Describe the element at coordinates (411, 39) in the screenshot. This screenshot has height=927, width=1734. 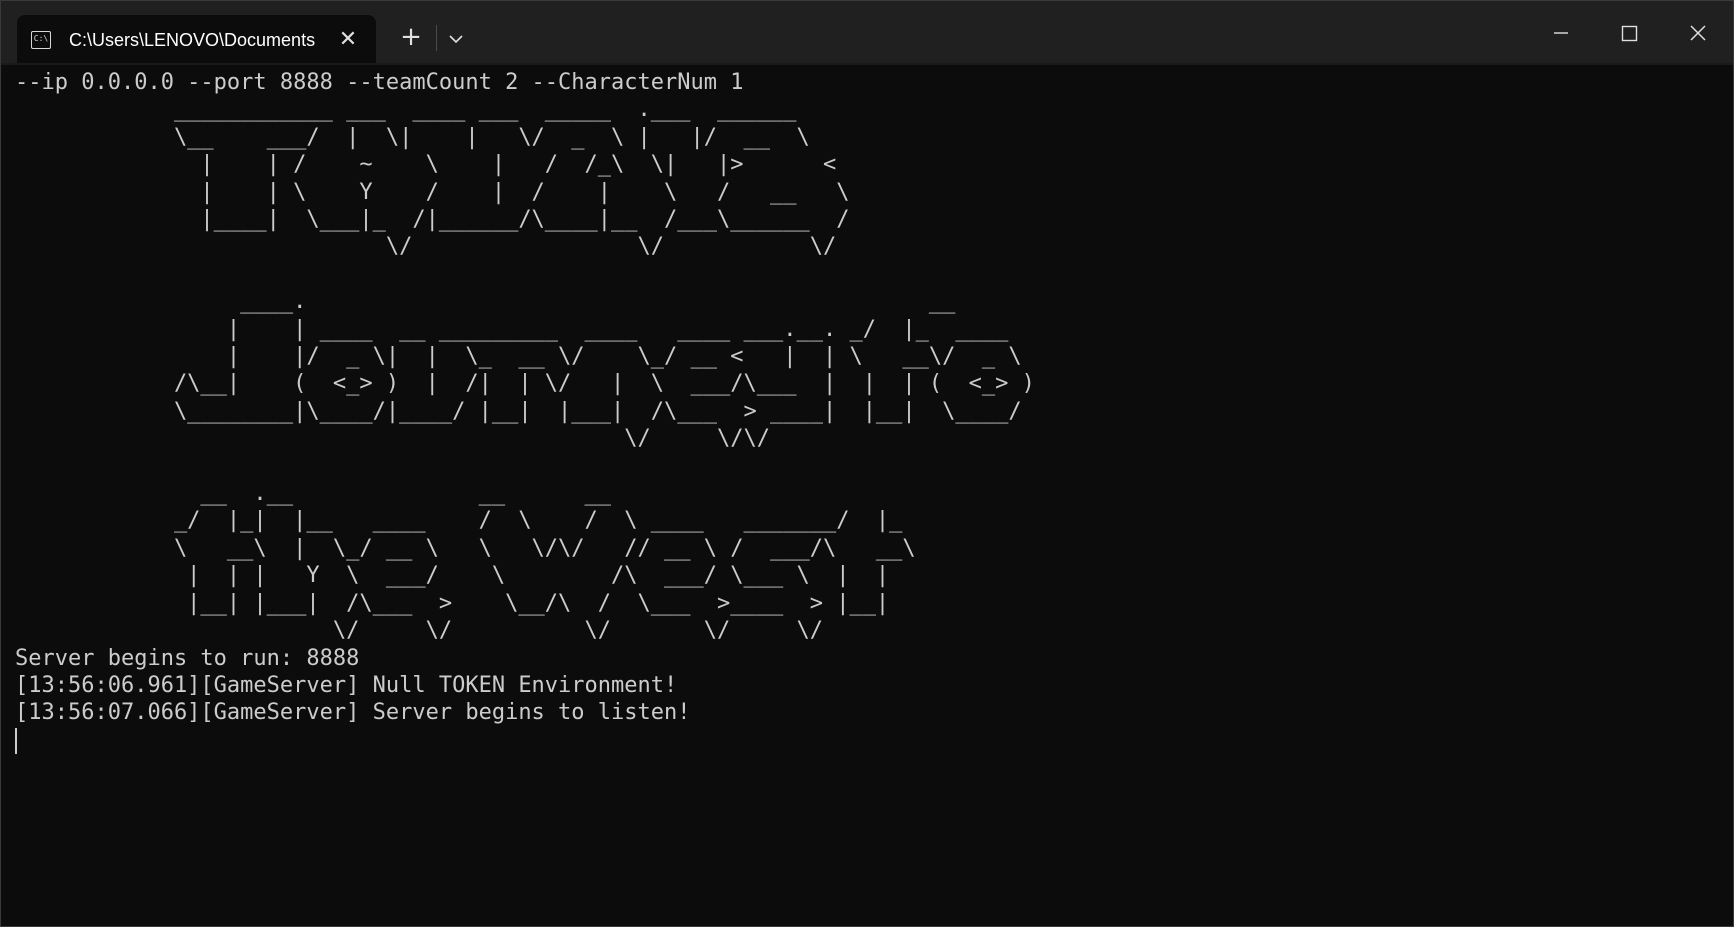
I see `new-tab-plus-icon: +` at that location.